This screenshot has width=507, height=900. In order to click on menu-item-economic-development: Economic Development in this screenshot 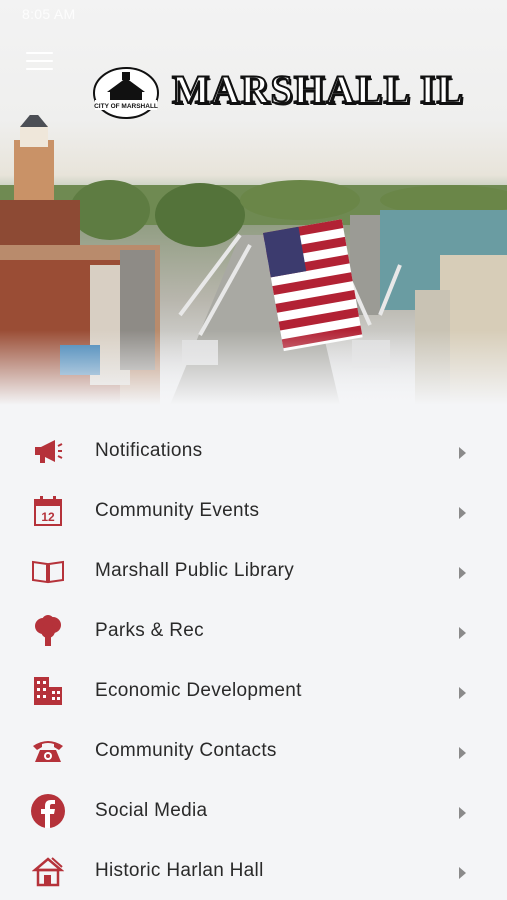, I will do `click(253, 690)`.